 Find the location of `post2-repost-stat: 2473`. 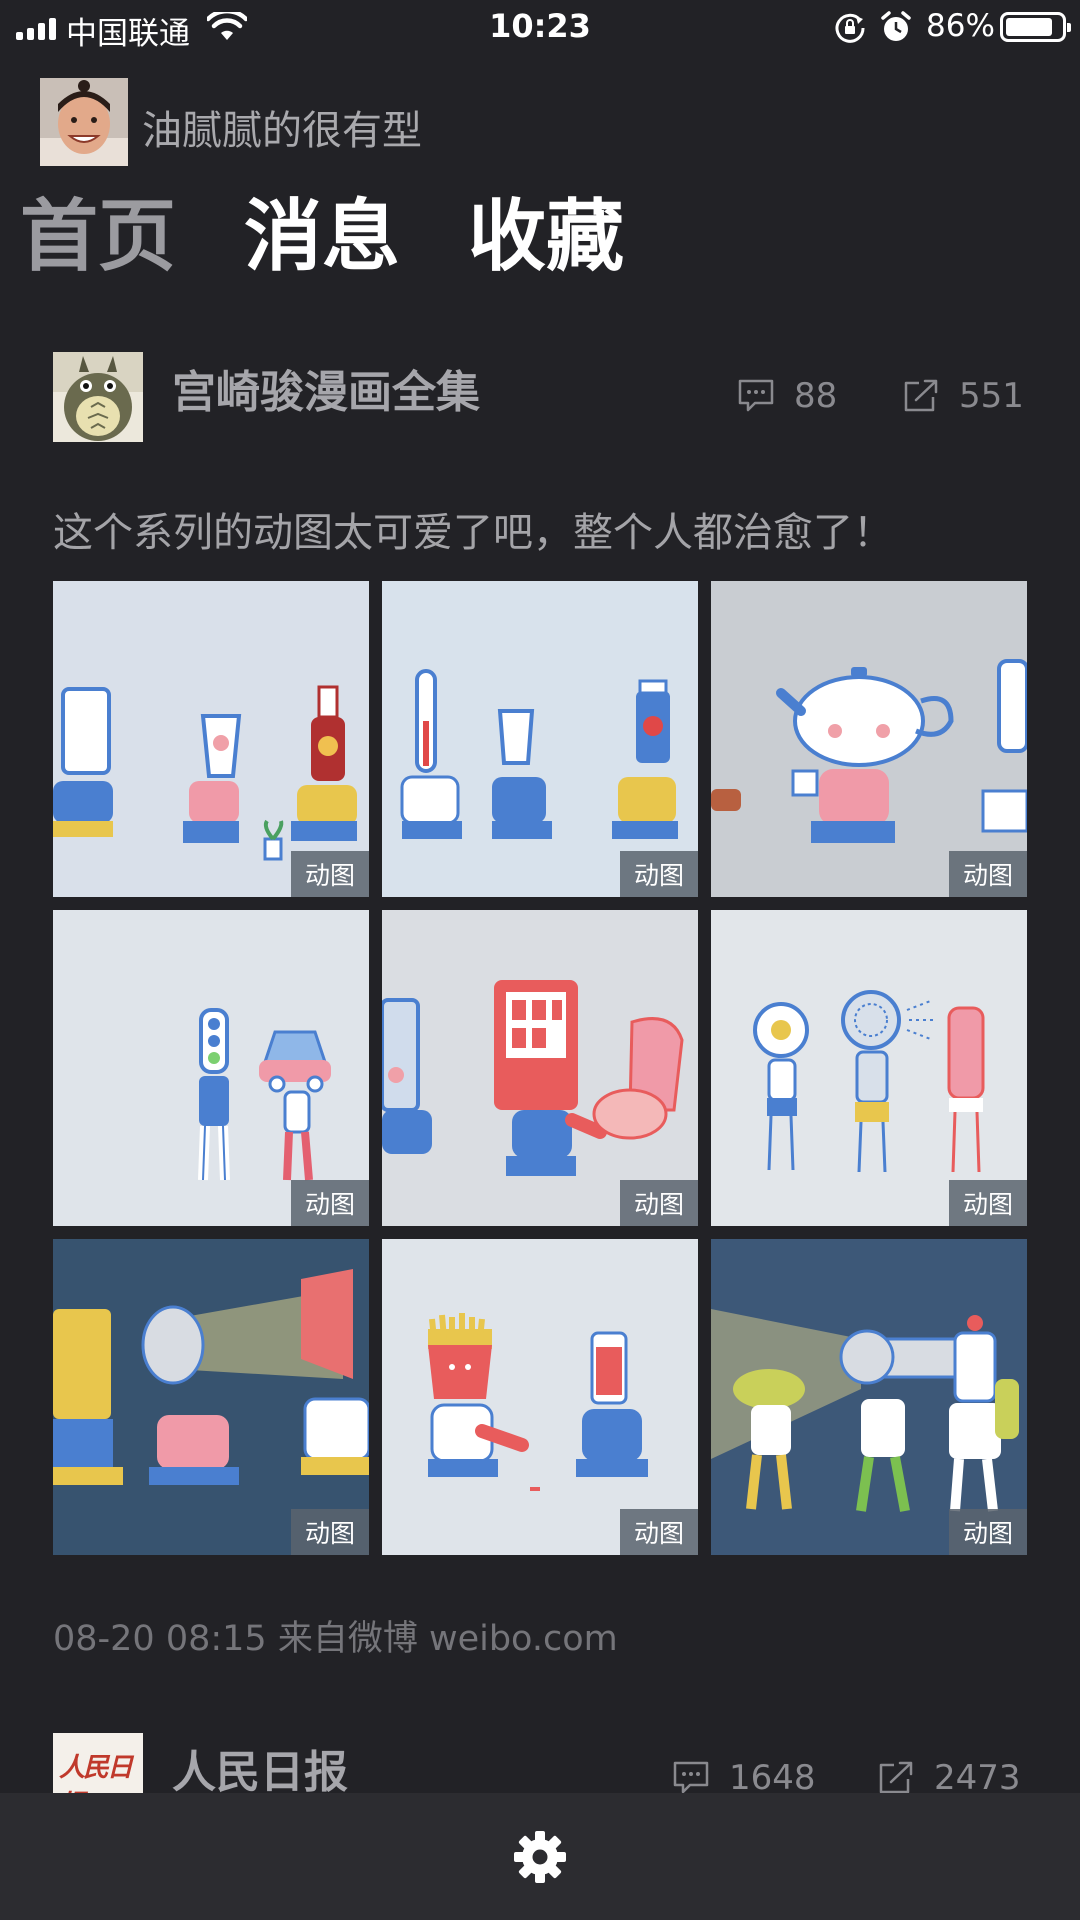

post2-repost-stat: 2473 is located at coordinates (949, 1778).